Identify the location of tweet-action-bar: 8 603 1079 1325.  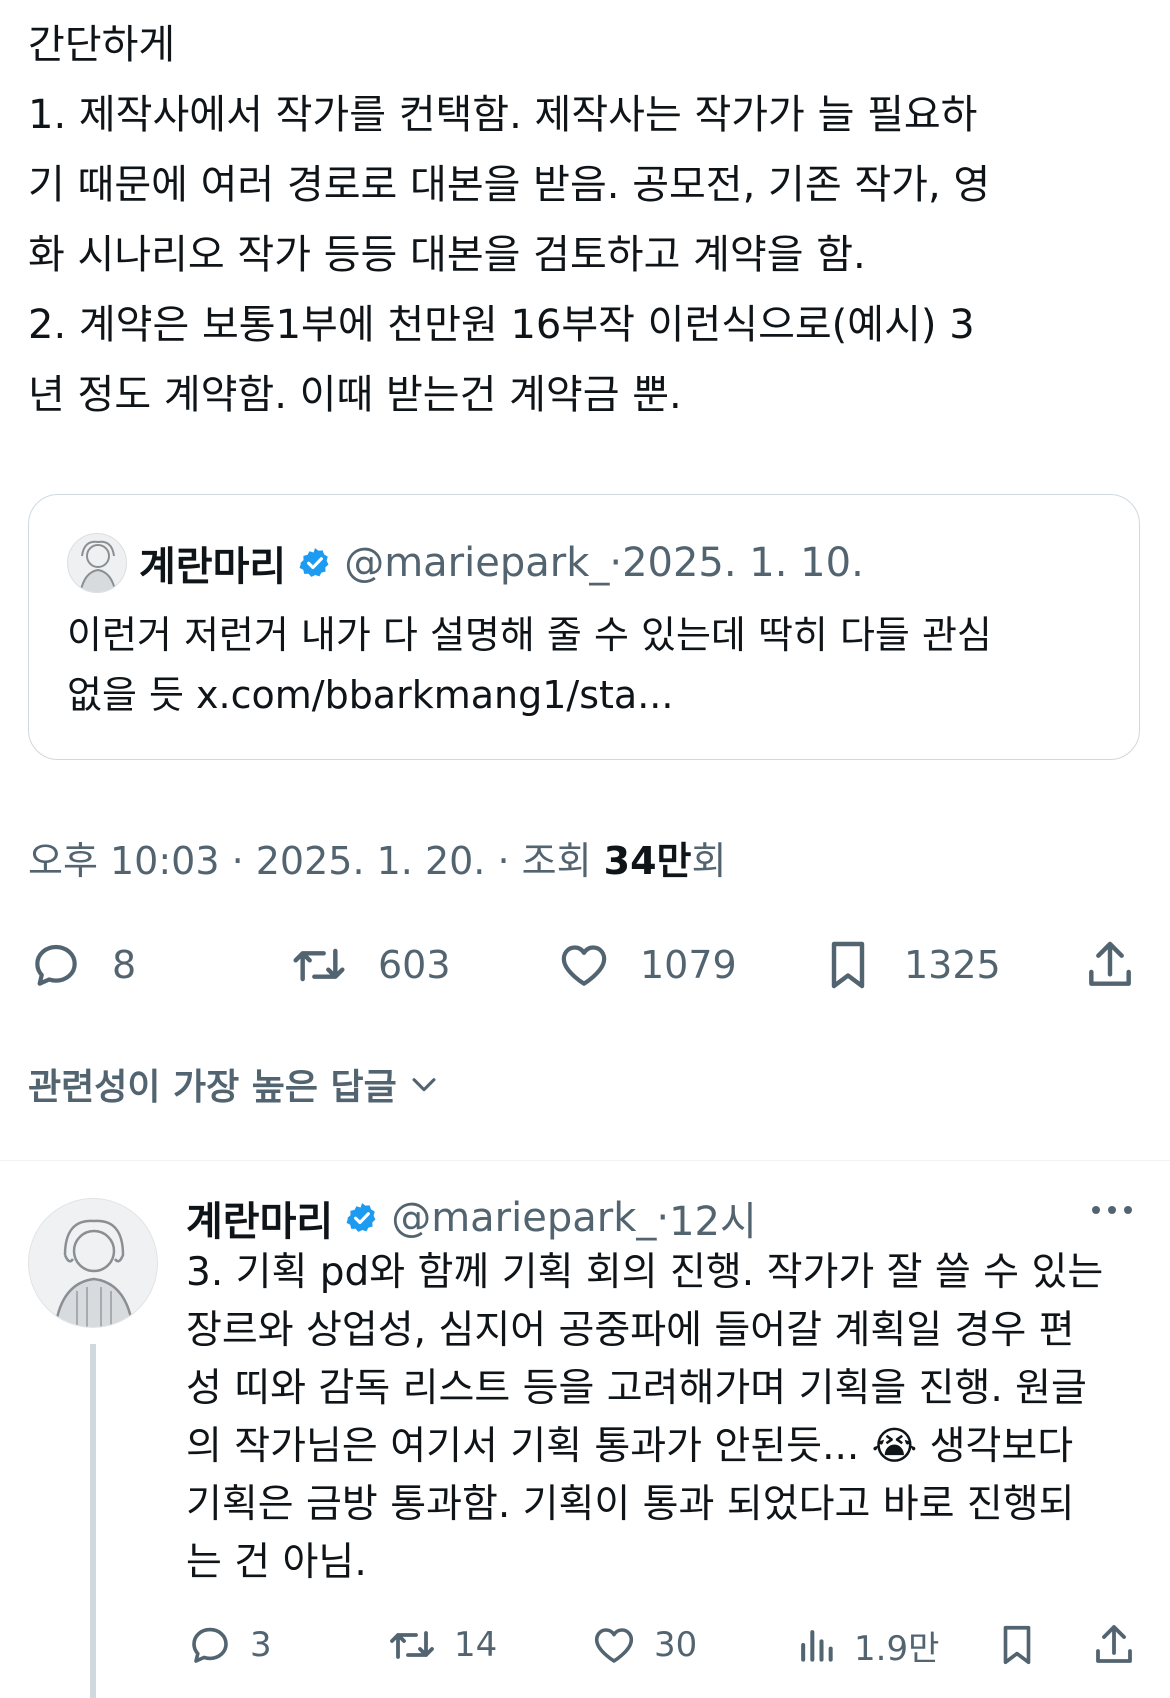
(585, 965).